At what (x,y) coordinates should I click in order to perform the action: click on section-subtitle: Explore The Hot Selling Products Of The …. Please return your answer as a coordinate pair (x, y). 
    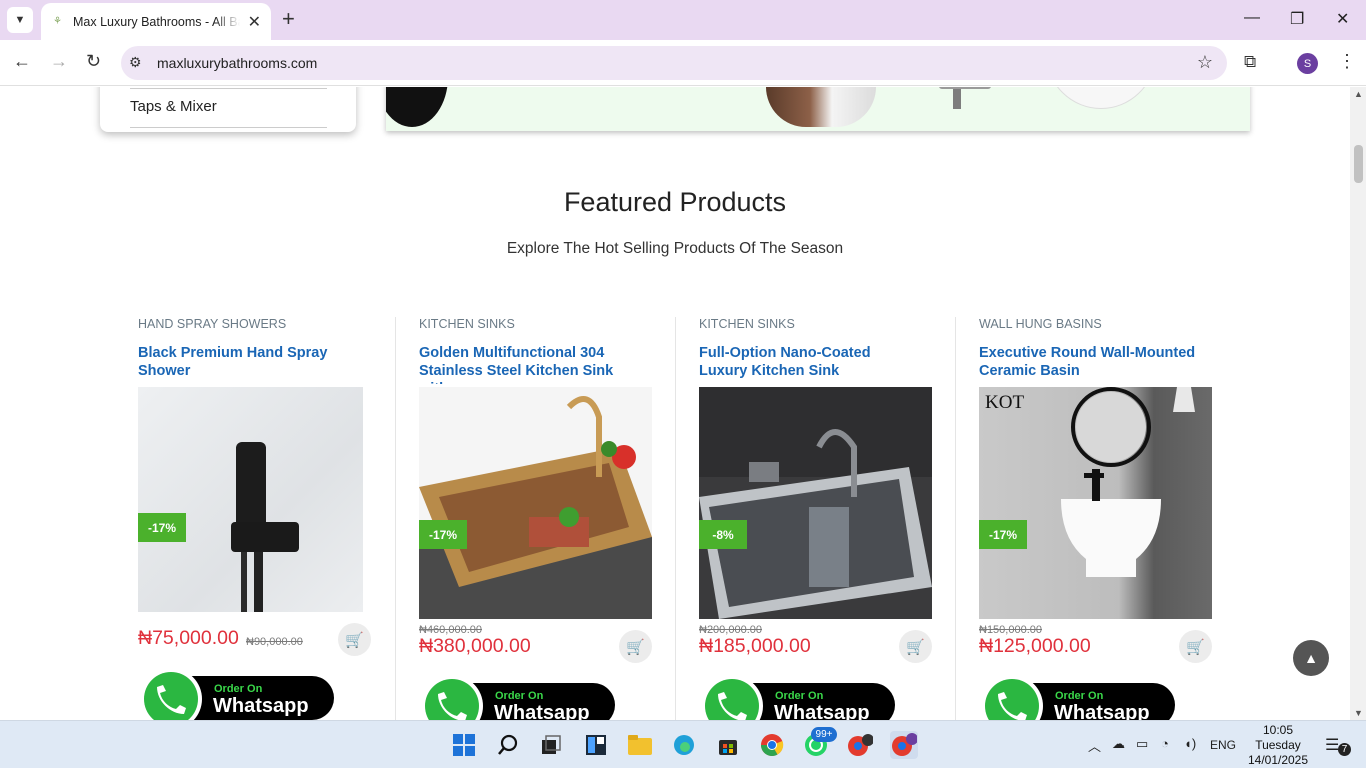
    Looking at the image, I should click on (675, 248).